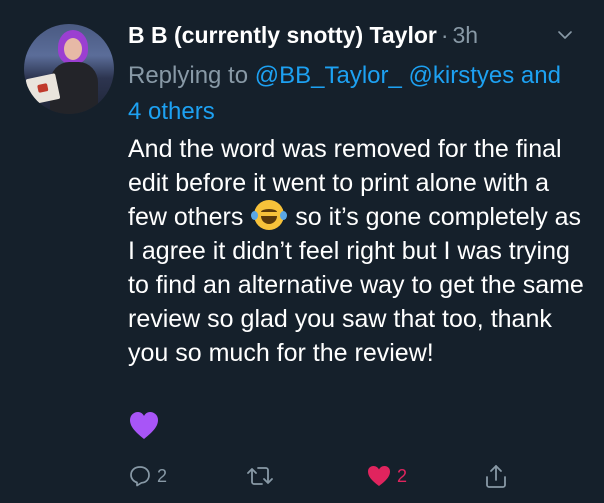  I want to click on reply-mention: @BB_Taylor_, so click(328, 75).